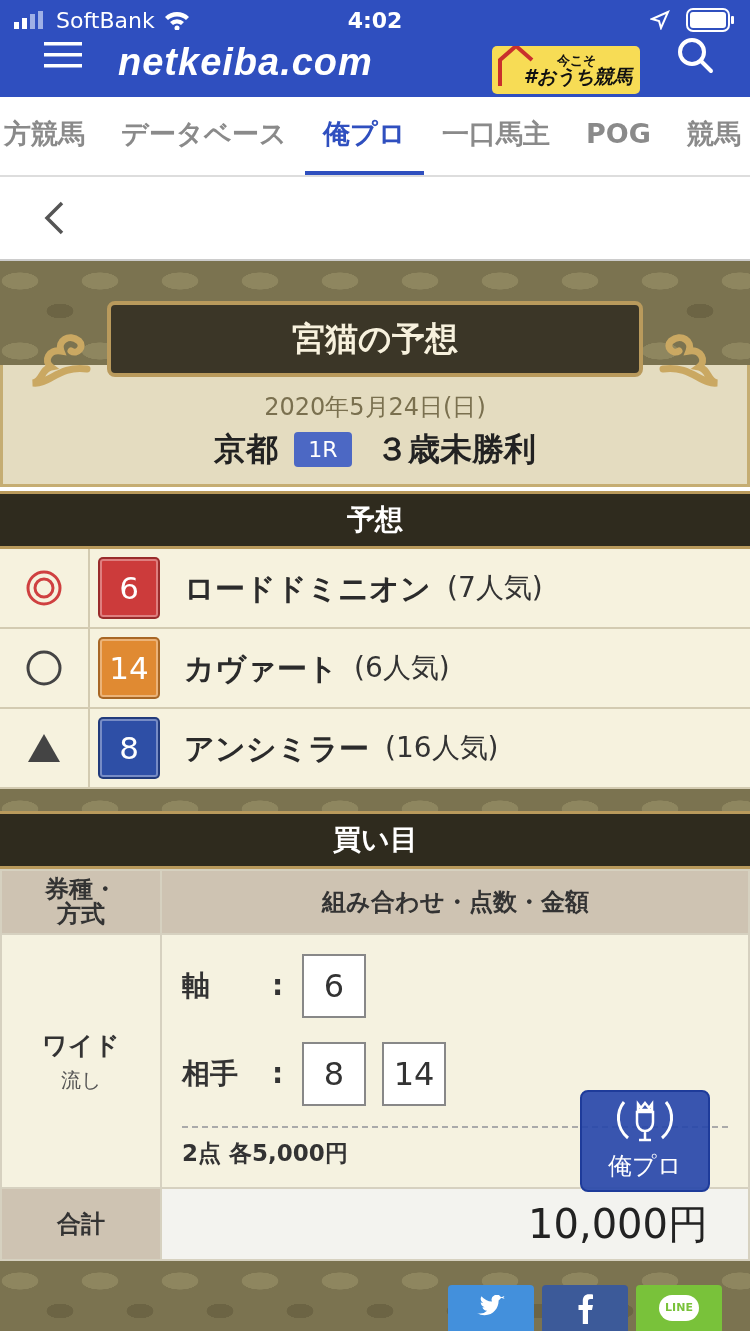 The image size is (750, 1334). I want to click on horse-number-box: 8, so click(334, 1073).